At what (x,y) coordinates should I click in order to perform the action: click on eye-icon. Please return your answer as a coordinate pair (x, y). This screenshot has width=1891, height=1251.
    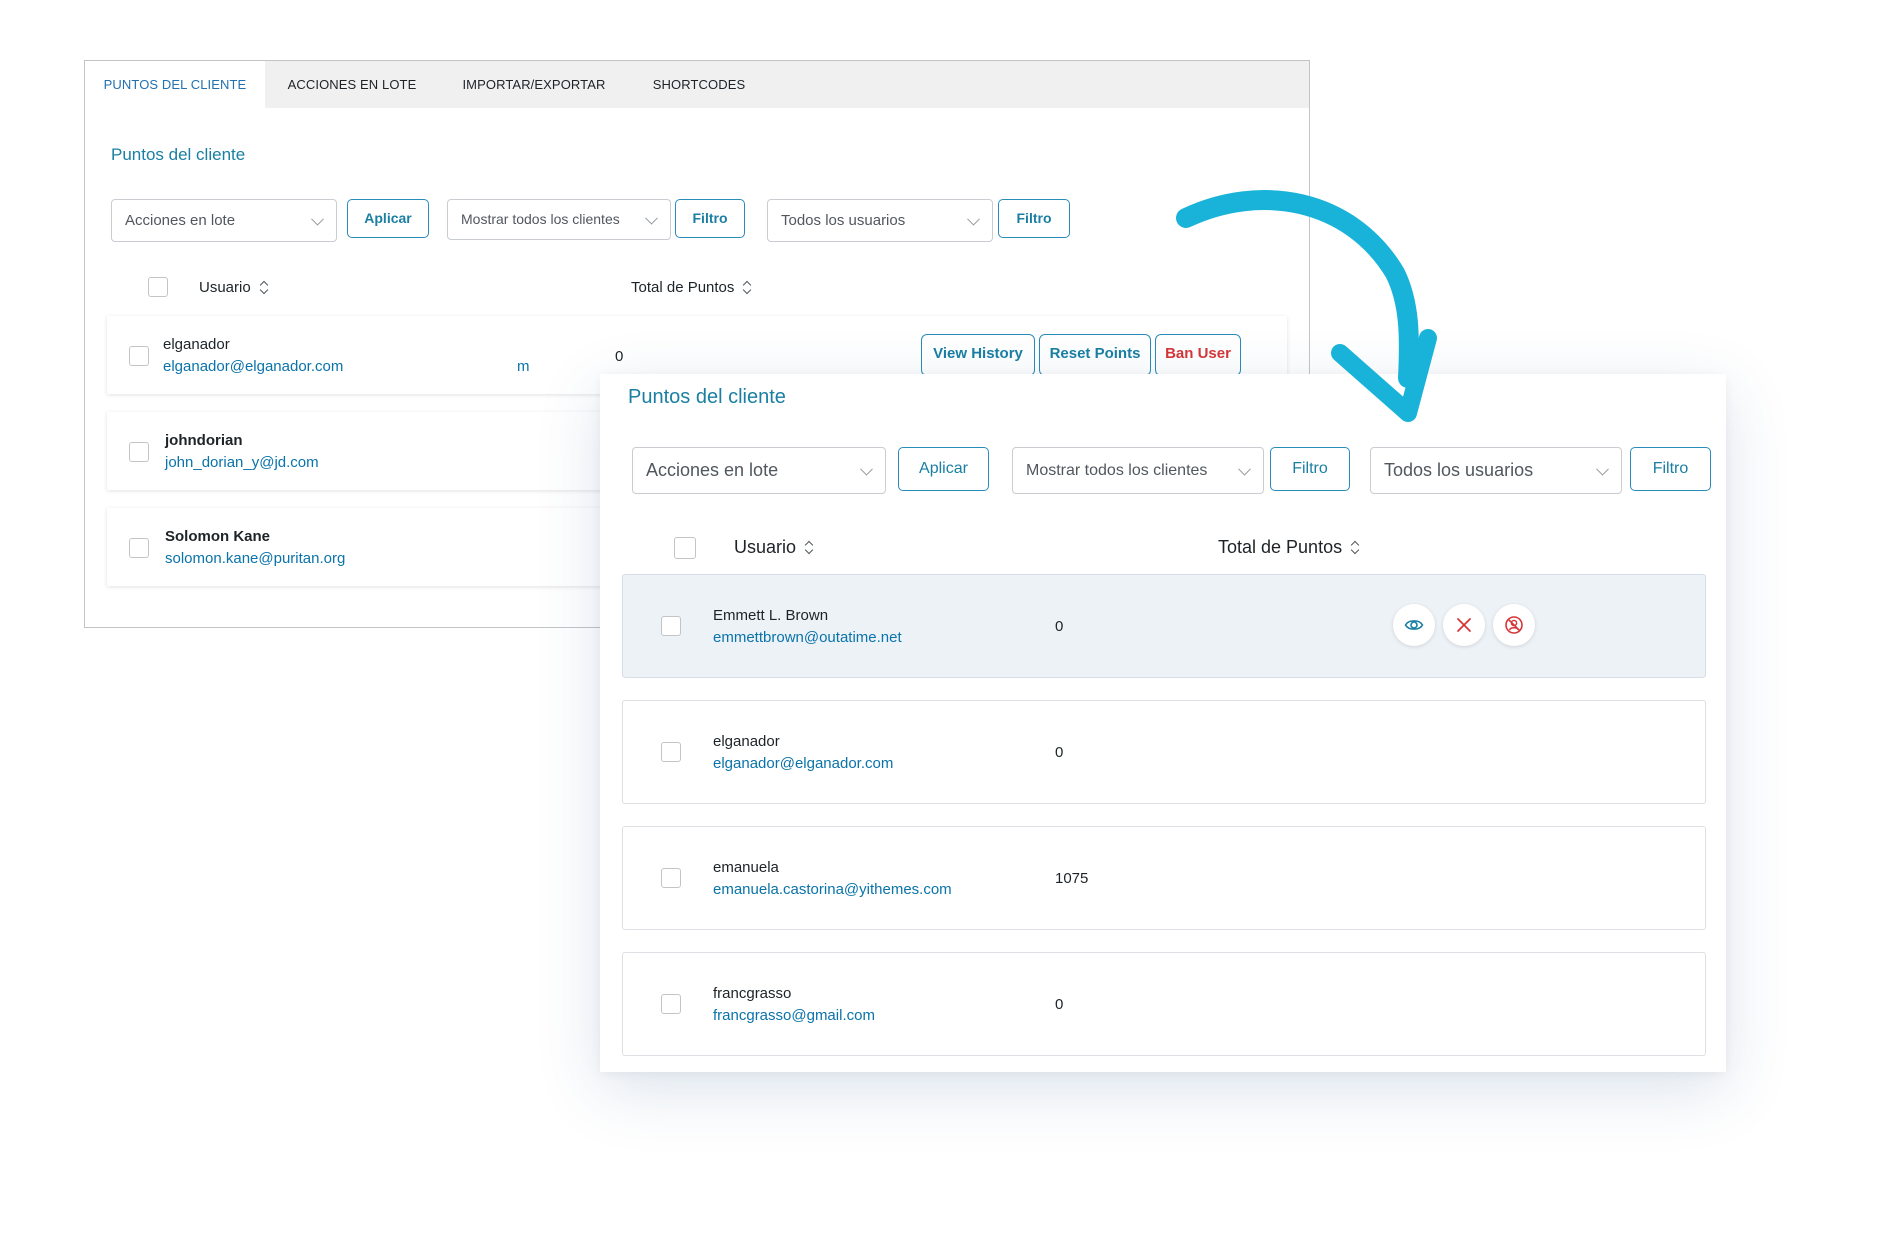
    Looking at the image, I should click on (1414, 625).